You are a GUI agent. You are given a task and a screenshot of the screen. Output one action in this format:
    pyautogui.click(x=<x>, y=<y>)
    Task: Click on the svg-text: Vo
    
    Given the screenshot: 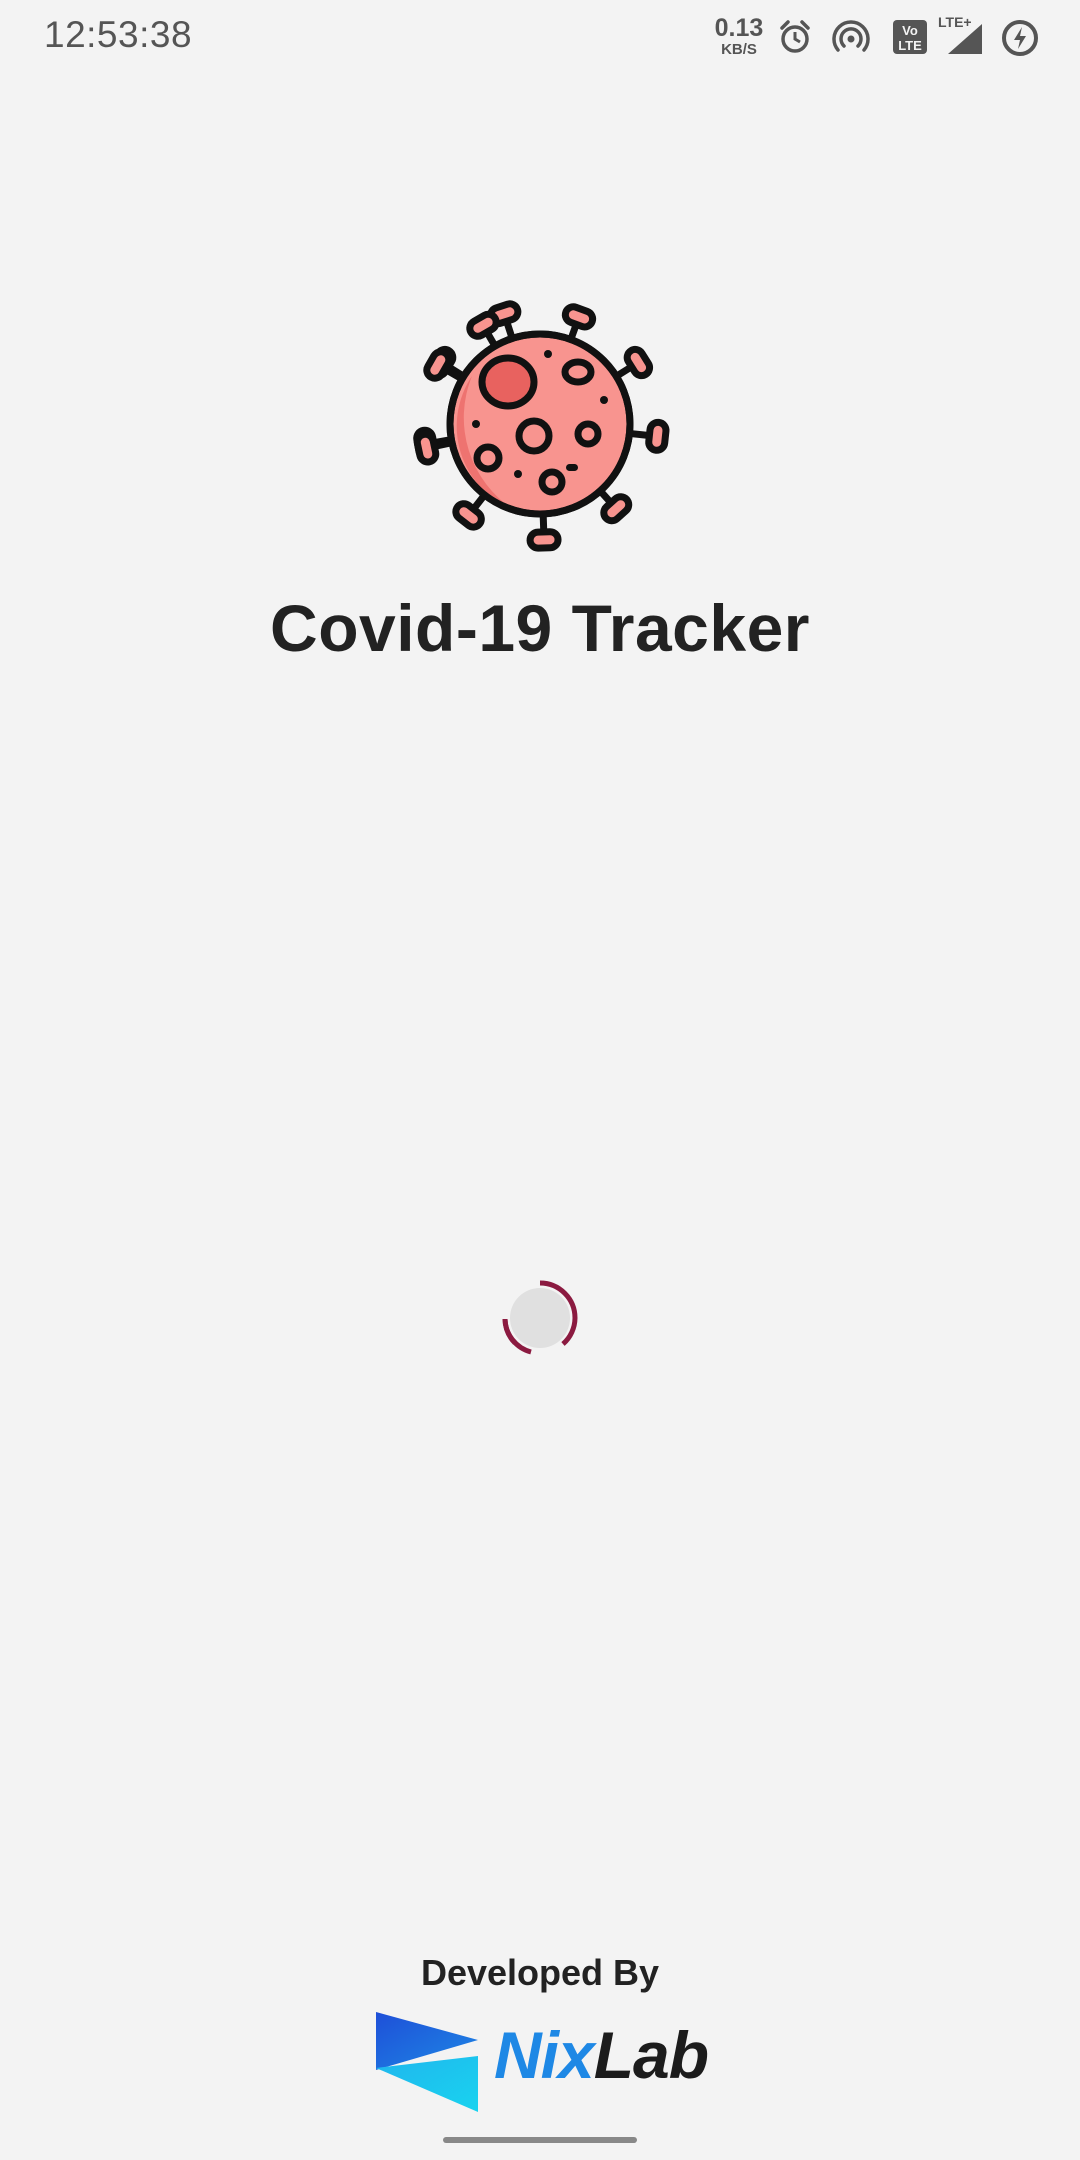 What is the action you would take?
    pyautogui.click(x=910, y=30)
    